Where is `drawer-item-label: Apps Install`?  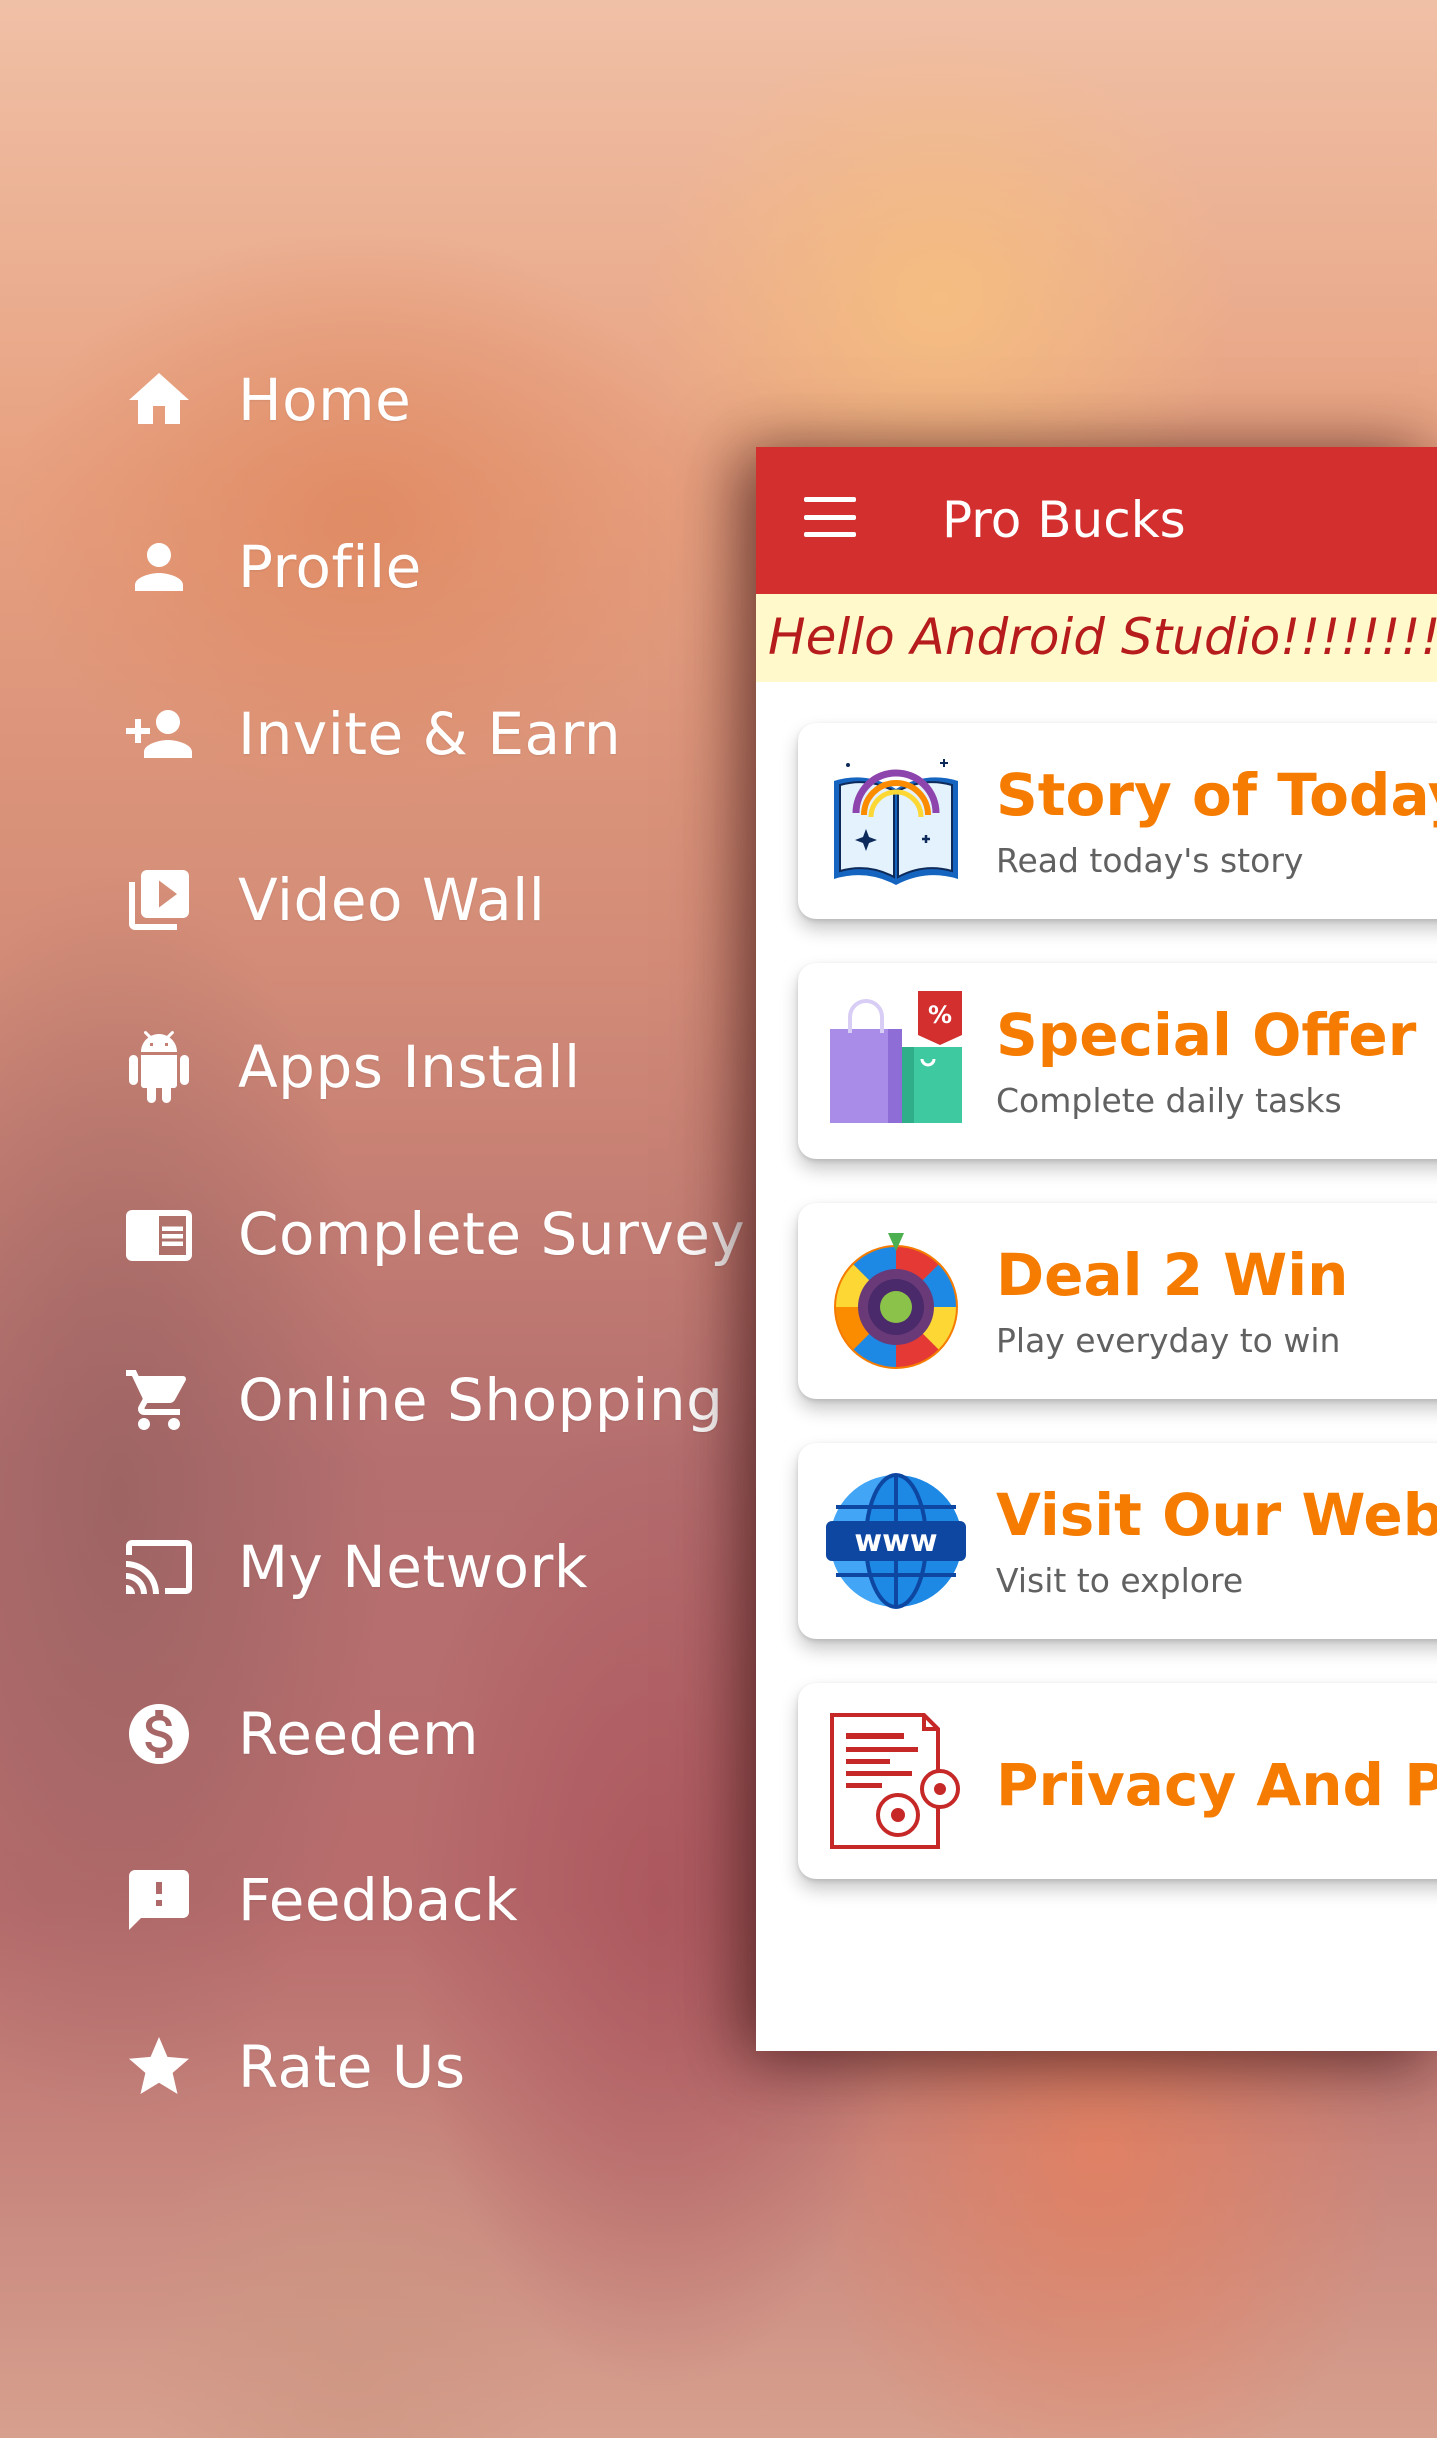
drawer-item-label: Apps Install is located at coordinates (409, 1067).